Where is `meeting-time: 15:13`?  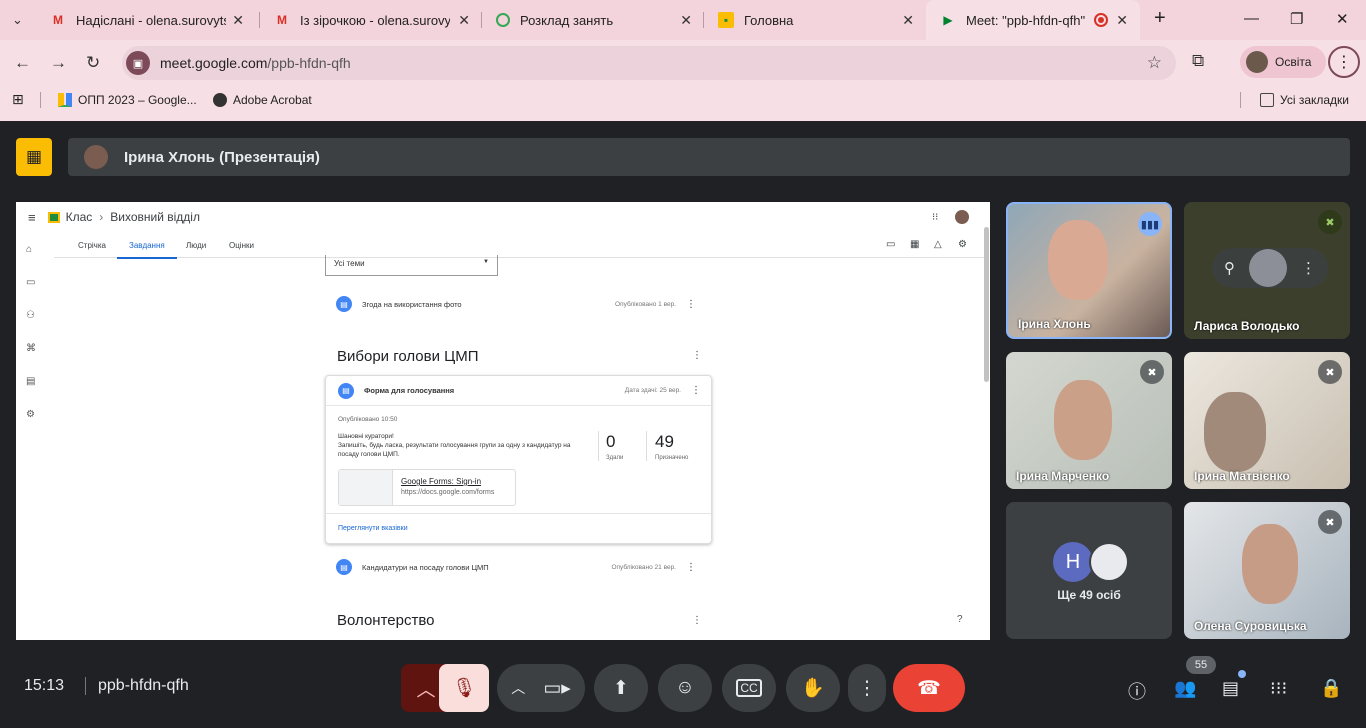 meeting-time: 15:13 is located at coordinates (44, 685).